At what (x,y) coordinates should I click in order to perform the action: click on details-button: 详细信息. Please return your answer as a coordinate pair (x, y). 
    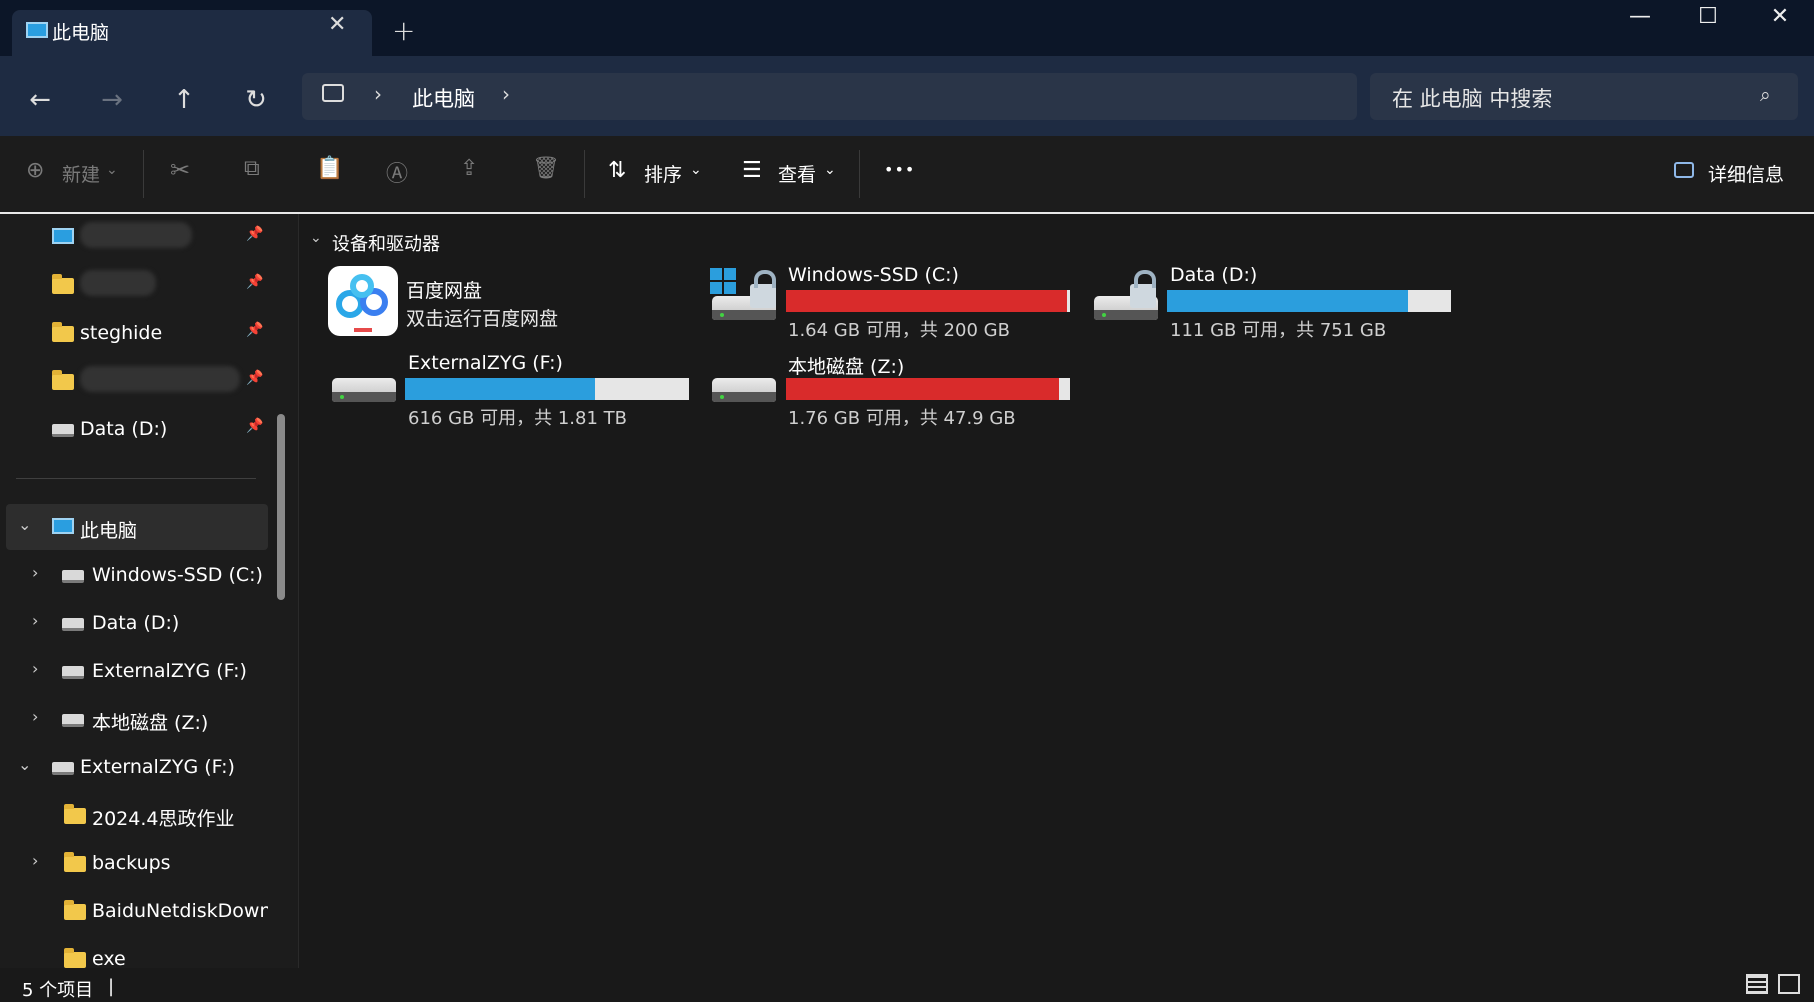
    Looking at the image, I should click on (1746, 173).